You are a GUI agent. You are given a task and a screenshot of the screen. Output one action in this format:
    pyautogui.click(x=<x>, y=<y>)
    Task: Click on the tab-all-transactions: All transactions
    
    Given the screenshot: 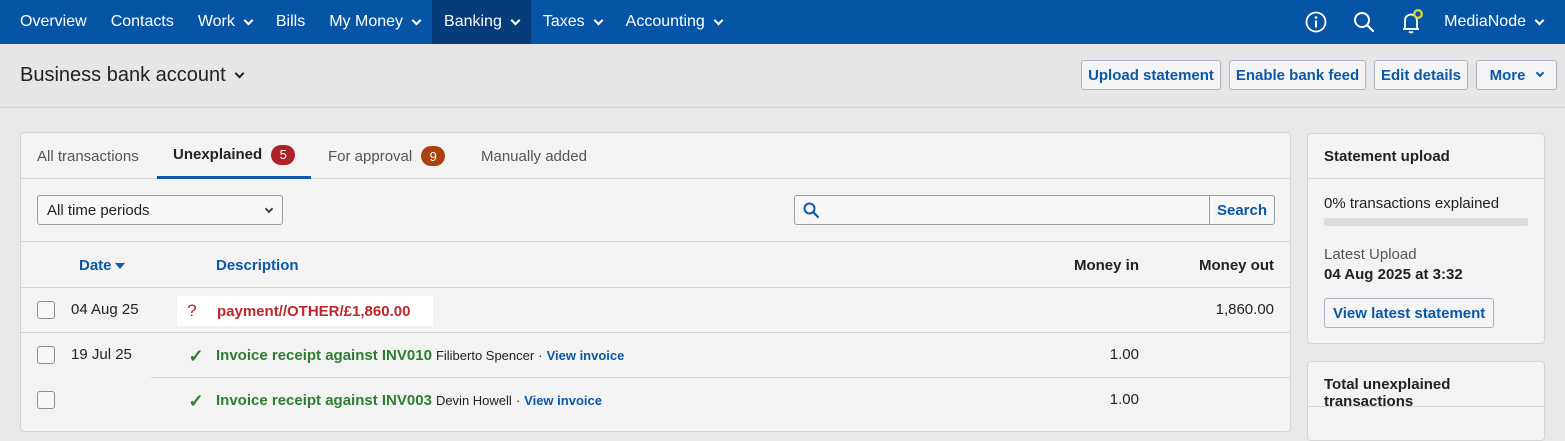 What is the action you would take?
    pyautogui.click(x=88, y=156)
    